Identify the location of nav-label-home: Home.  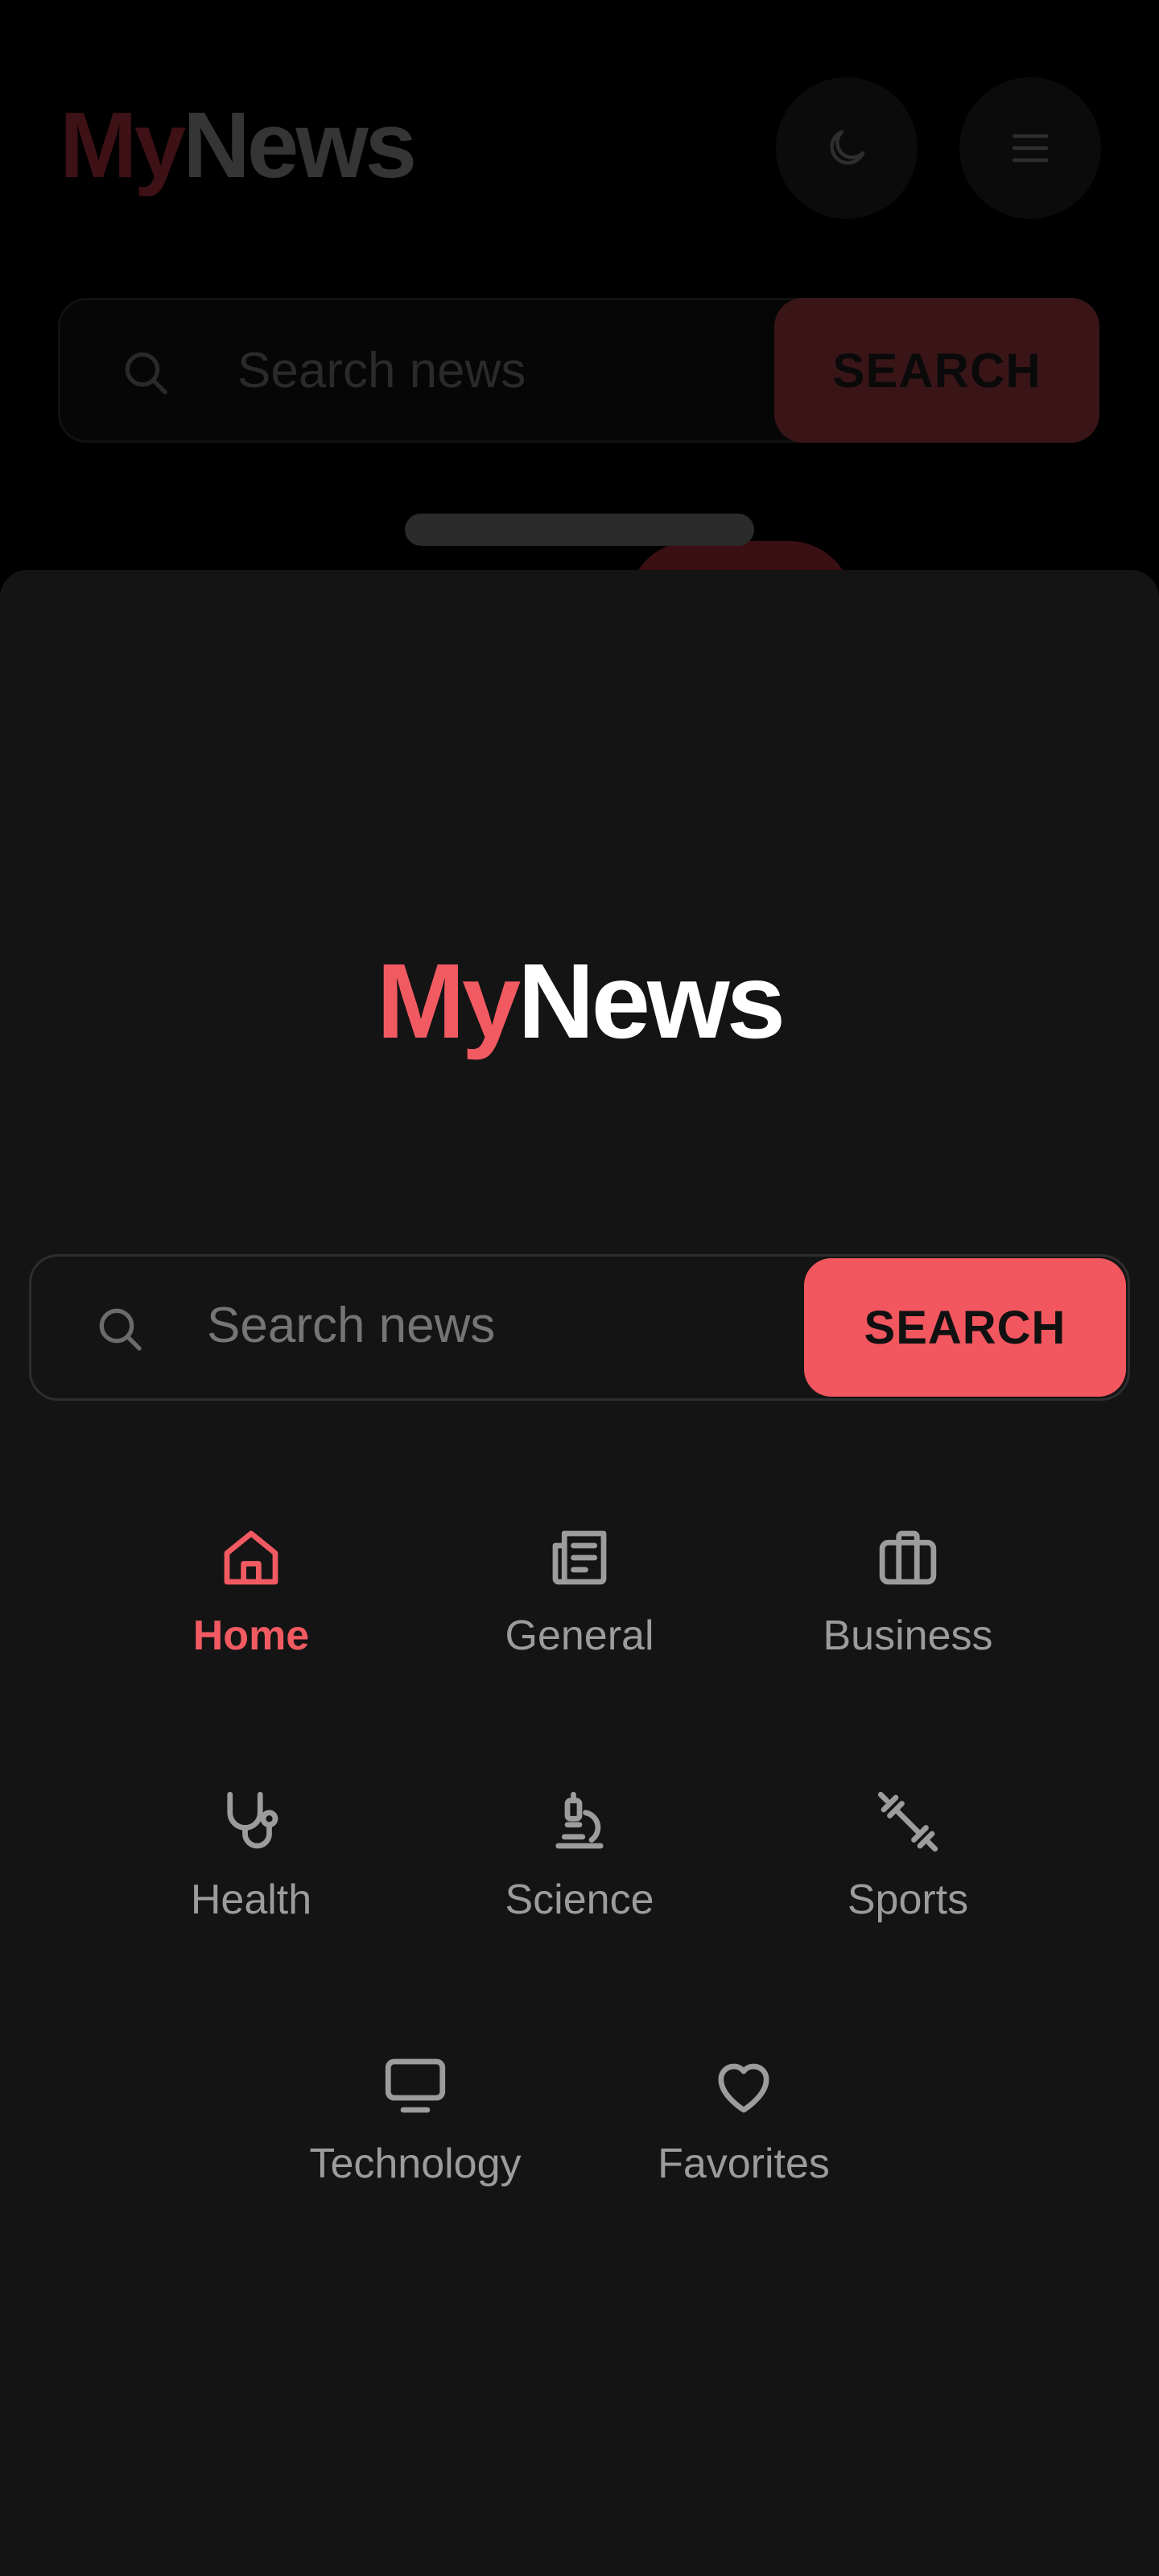
(251, 1635).